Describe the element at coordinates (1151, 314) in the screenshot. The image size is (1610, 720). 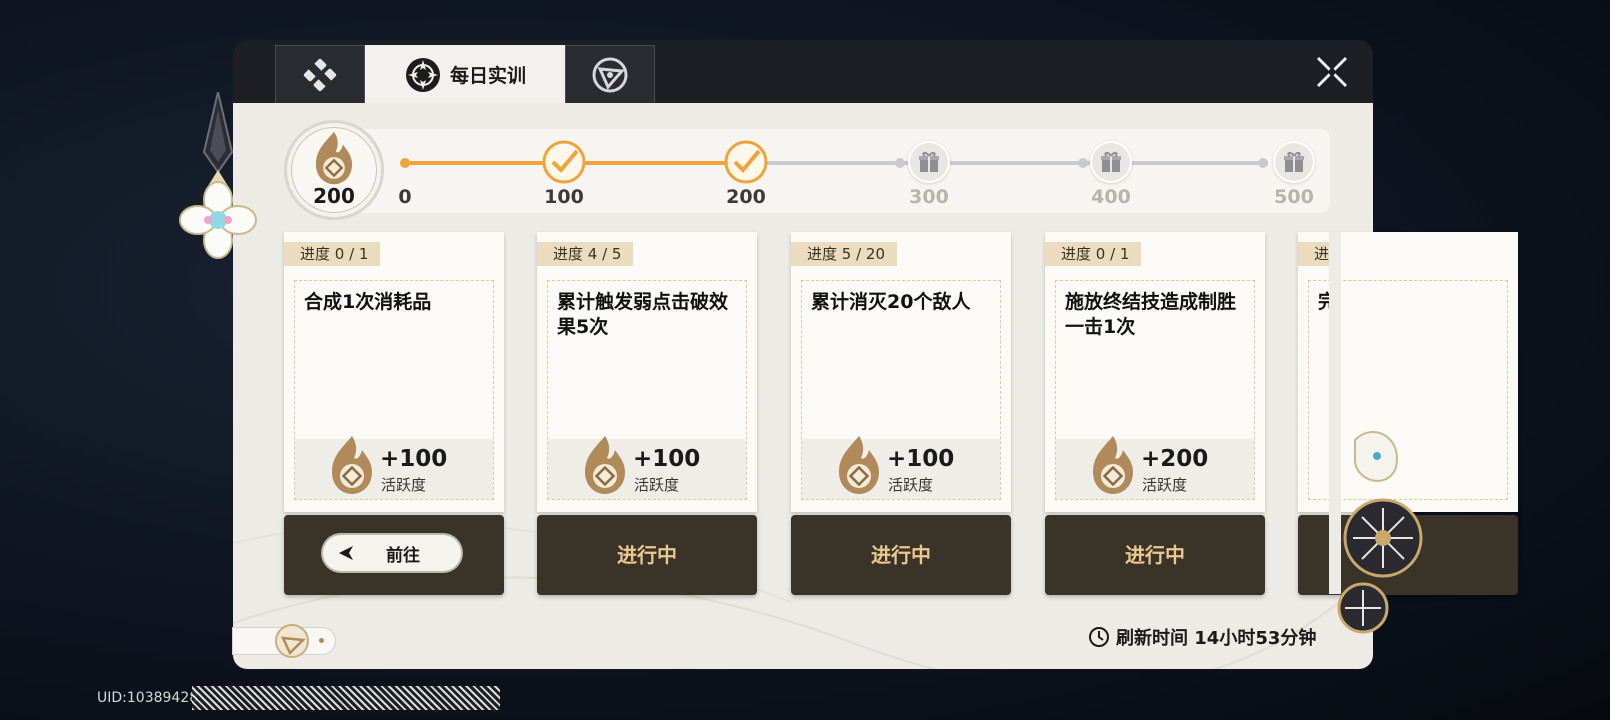
I see `task-title: 施放终结技造成制胜一击1次` at that location.